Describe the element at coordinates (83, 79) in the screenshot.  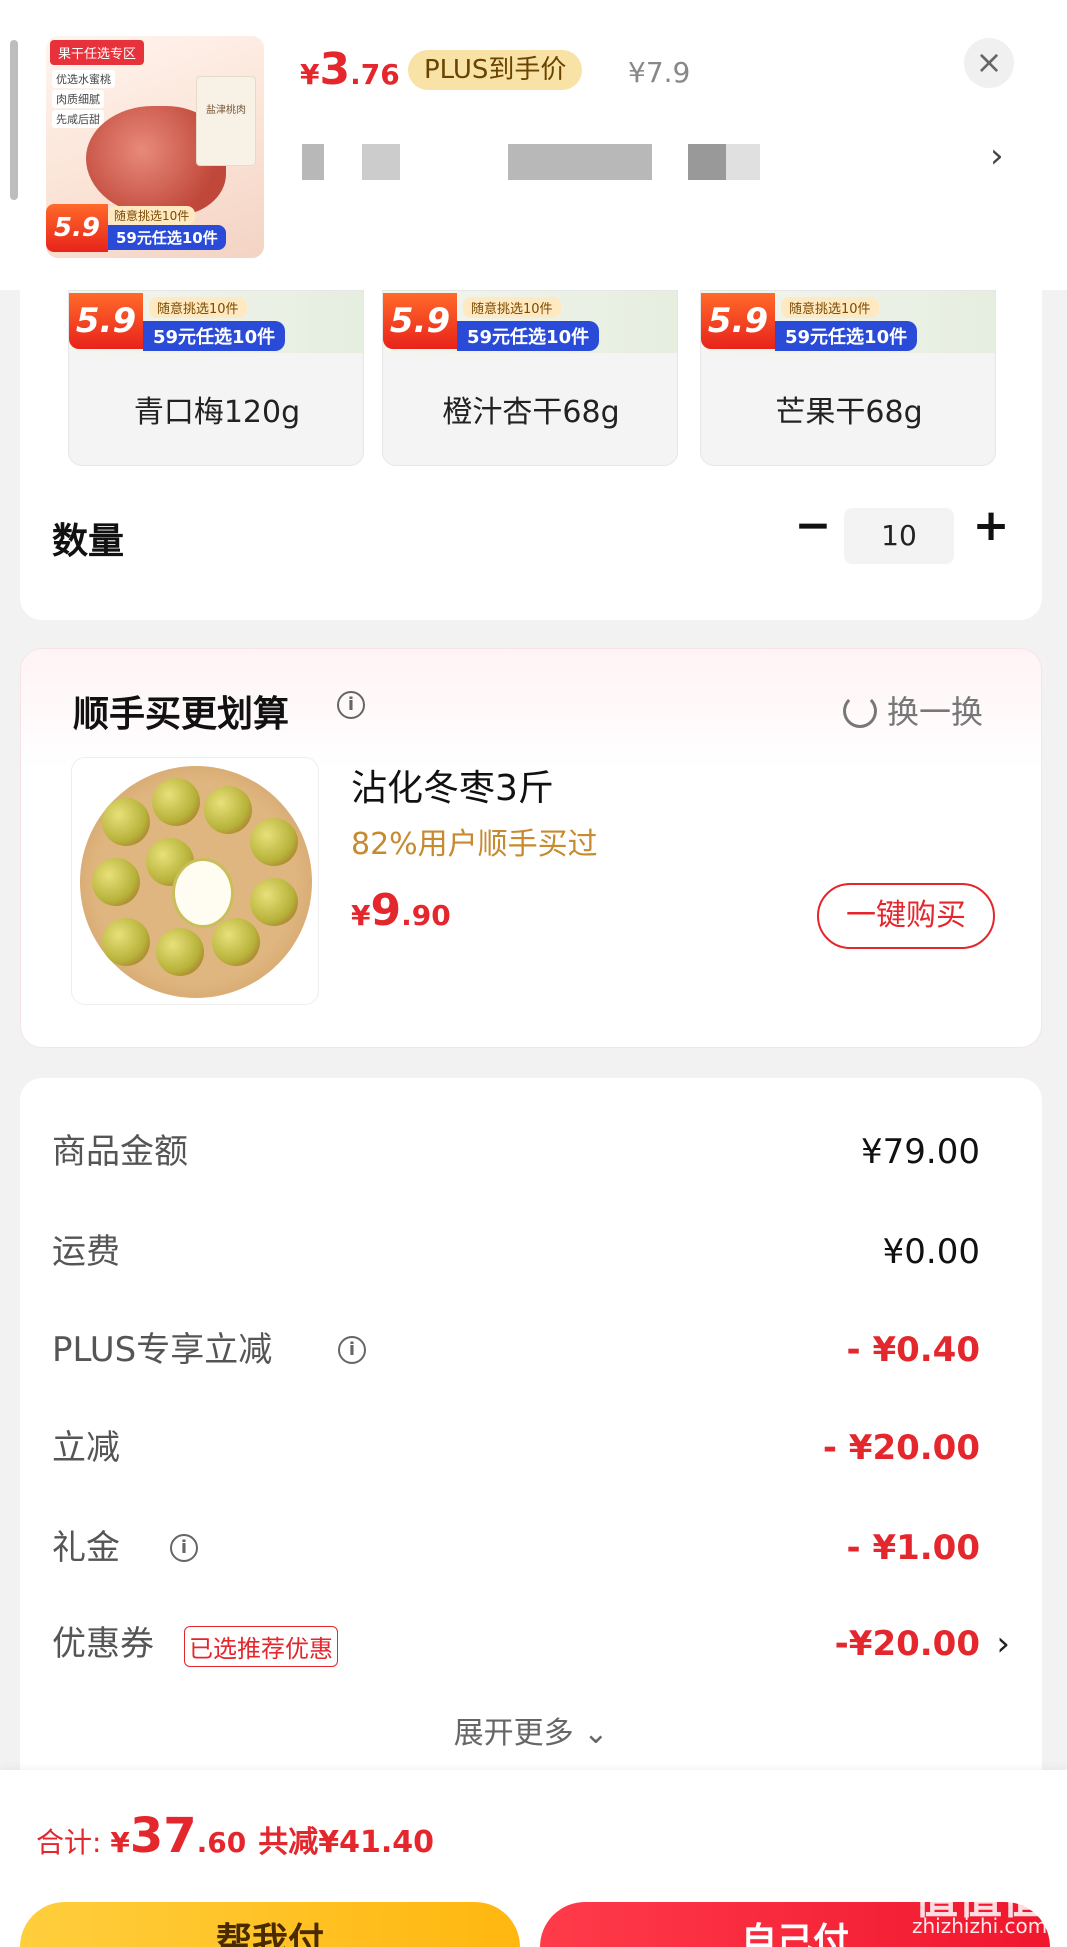
I see `thumb-bullet: 优选水蜜桃` at that location.